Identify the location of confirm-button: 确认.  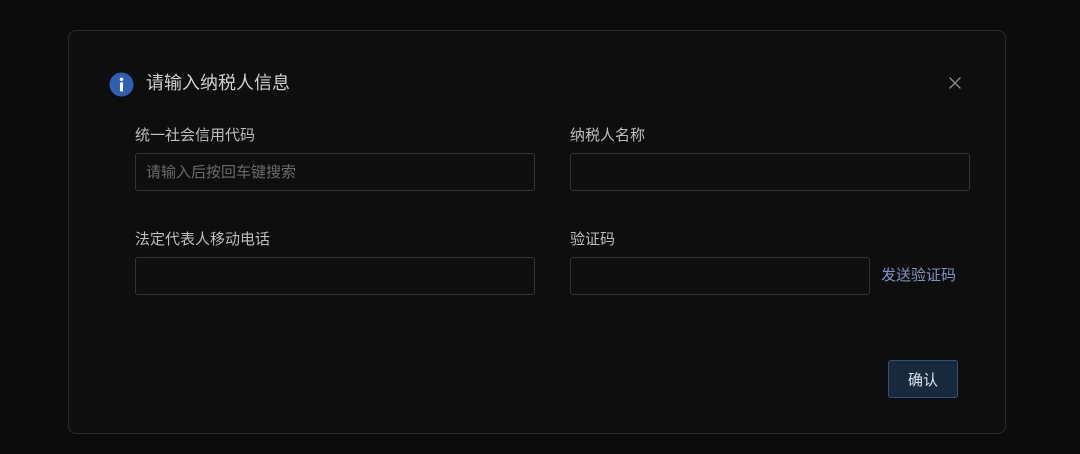
(923, 379).